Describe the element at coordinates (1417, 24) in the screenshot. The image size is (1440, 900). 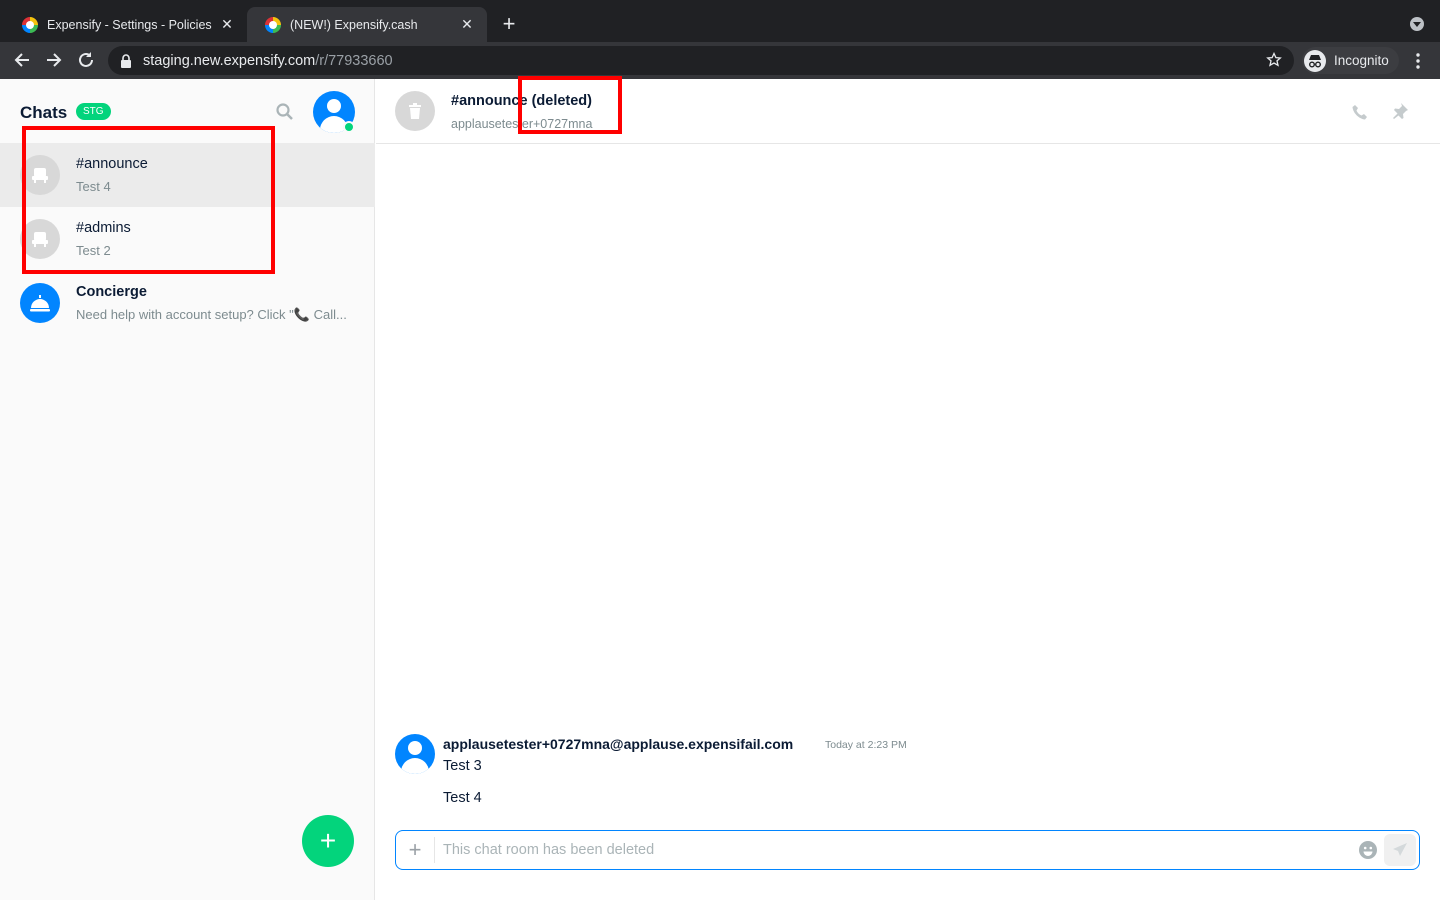
I see `tab-search-icon` at that location.